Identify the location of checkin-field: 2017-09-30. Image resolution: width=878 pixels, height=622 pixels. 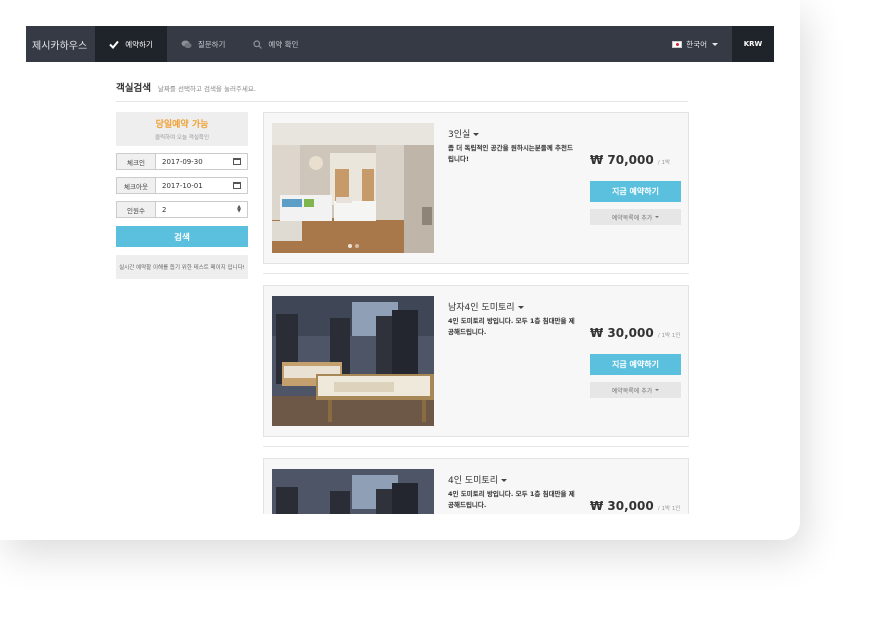
(202, 161).